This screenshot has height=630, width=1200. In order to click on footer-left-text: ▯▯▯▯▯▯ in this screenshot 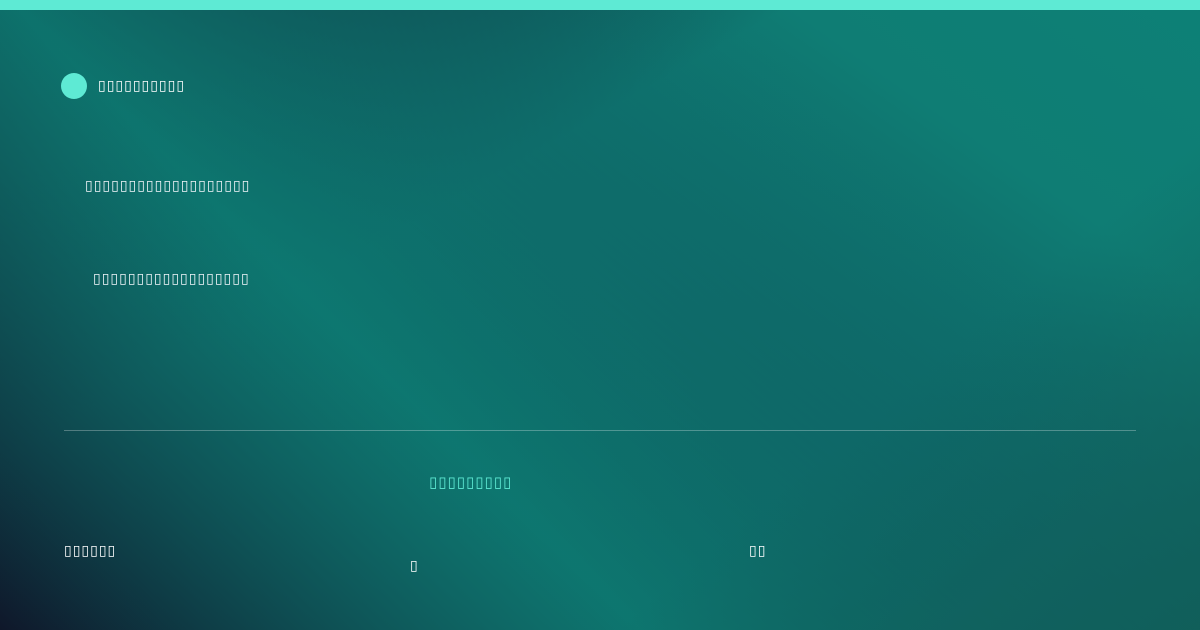, I will do `click(90, 551)`.